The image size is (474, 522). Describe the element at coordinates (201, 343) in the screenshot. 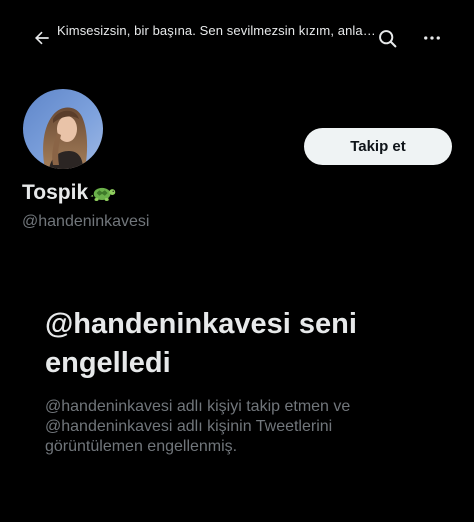

I see `blocked-title: @handeninkavesi seni engelledi` at that location.